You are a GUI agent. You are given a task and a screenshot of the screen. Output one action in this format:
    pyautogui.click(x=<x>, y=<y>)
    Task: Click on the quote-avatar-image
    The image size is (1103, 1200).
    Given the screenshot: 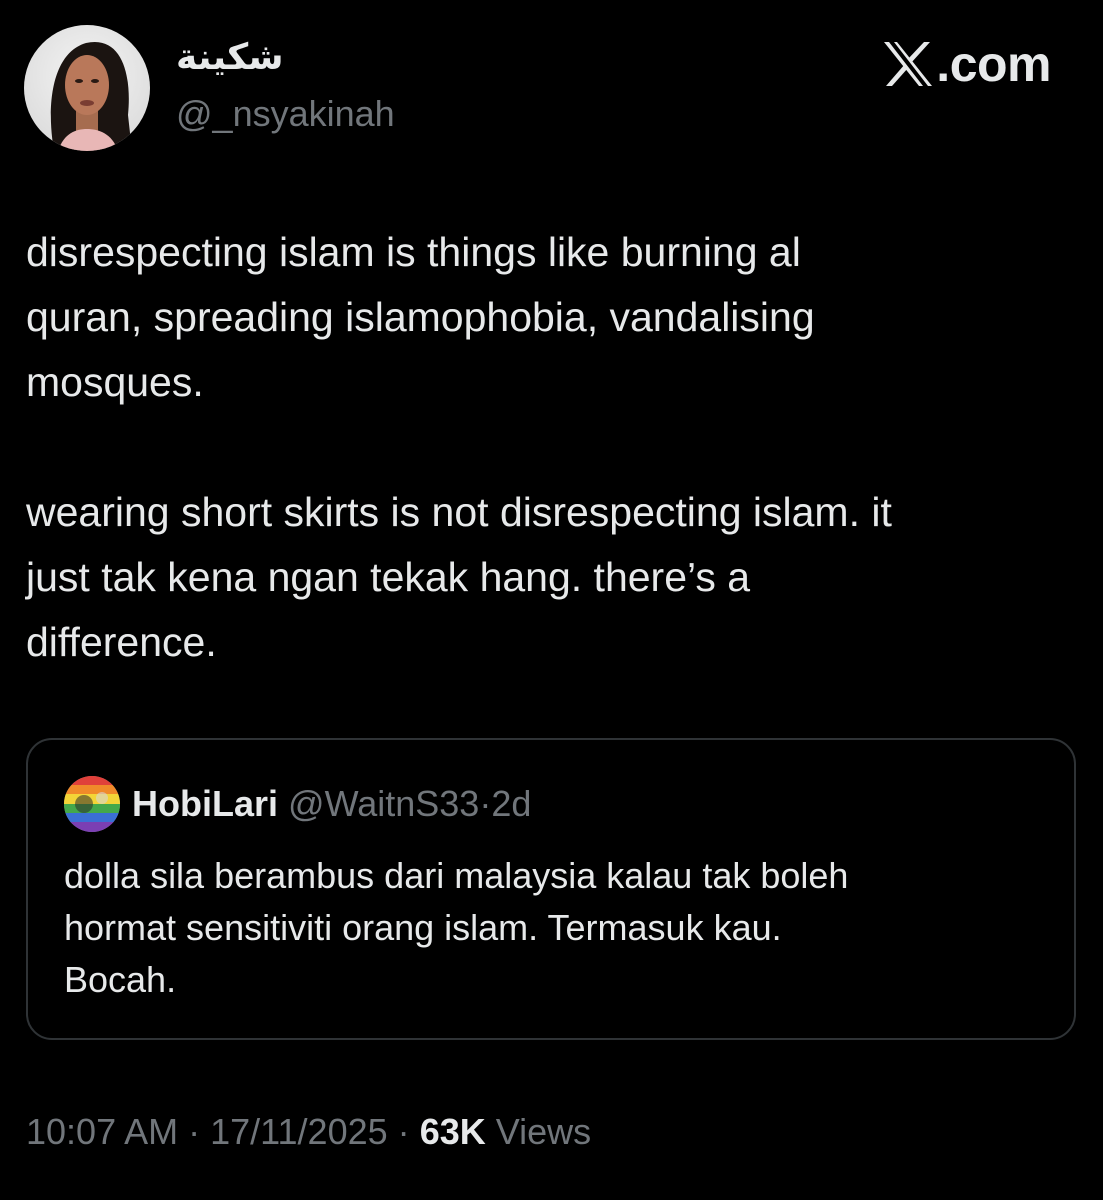 What is the action you would take?
    pyautogui.click(x=92, y=804)
    